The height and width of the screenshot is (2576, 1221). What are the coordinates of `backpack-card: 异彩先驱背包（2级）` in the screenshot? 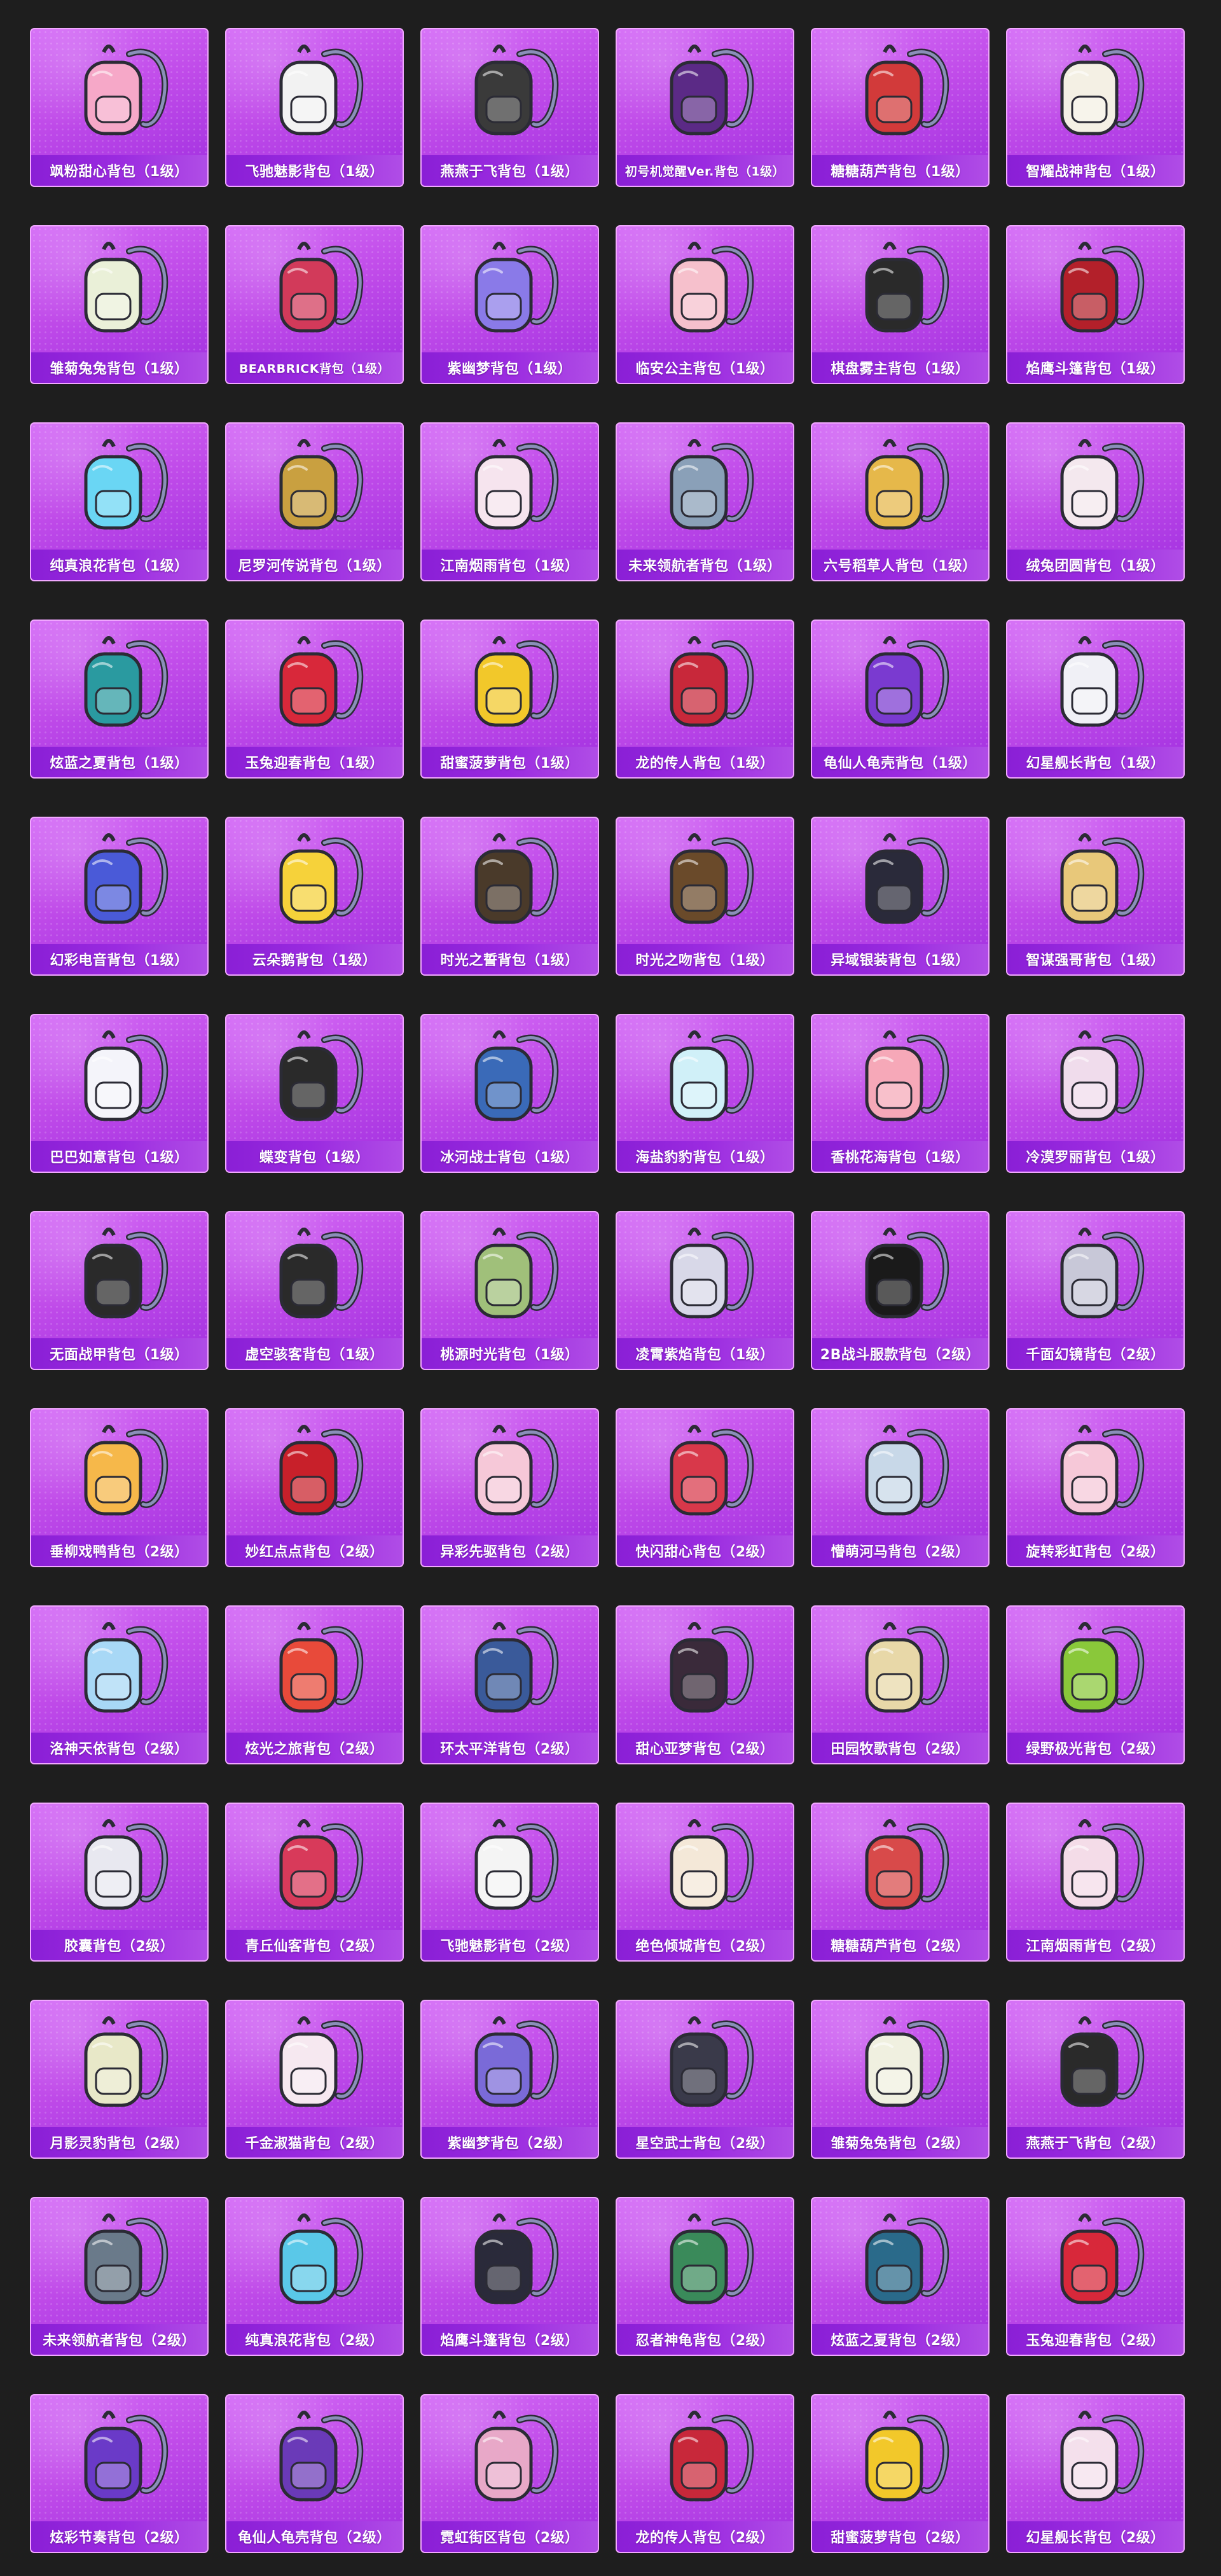 It's located at (509, 1487).